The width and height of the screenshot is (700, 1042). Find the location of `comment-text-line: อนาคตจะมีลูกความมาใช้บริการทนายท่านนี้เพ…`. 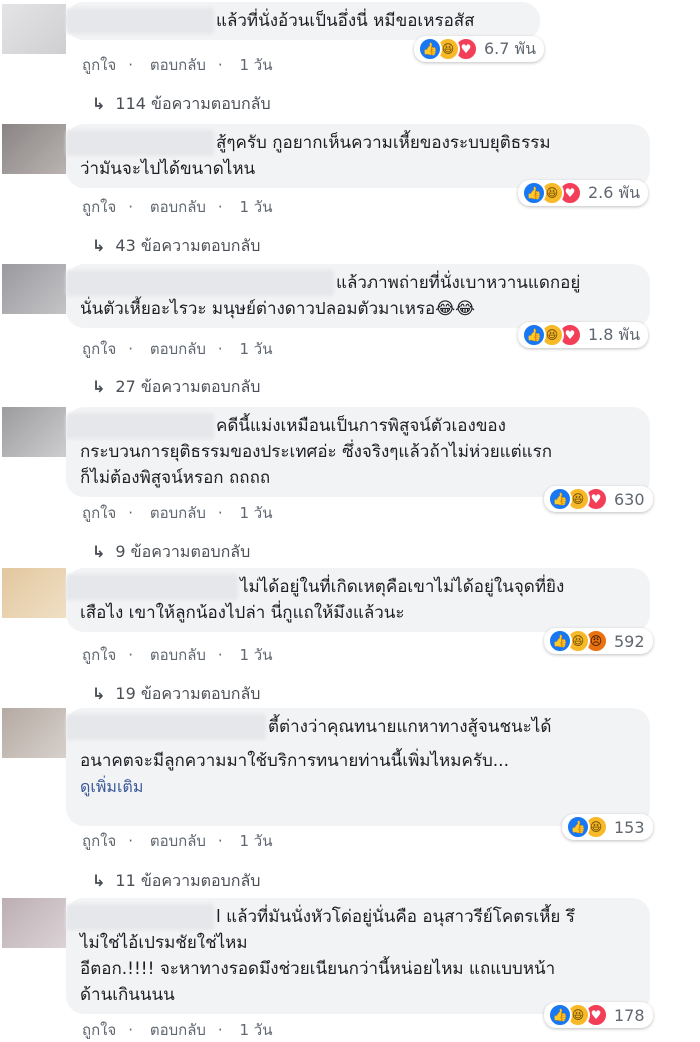

comment-text-line: อนาคตจะมีลูกความมาใช้บริการทนายท่านนี้เพ… is located at coordinates (294, 761).